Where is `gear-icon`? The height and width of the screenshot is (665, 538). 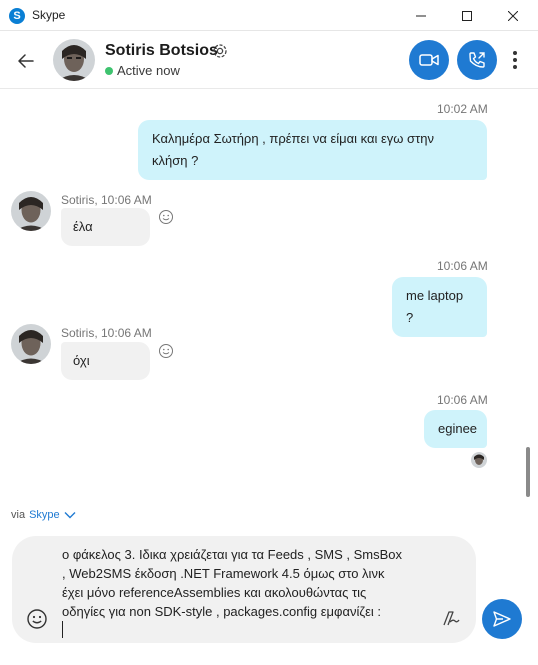
gear-icon is located at coordinates (220, 51).